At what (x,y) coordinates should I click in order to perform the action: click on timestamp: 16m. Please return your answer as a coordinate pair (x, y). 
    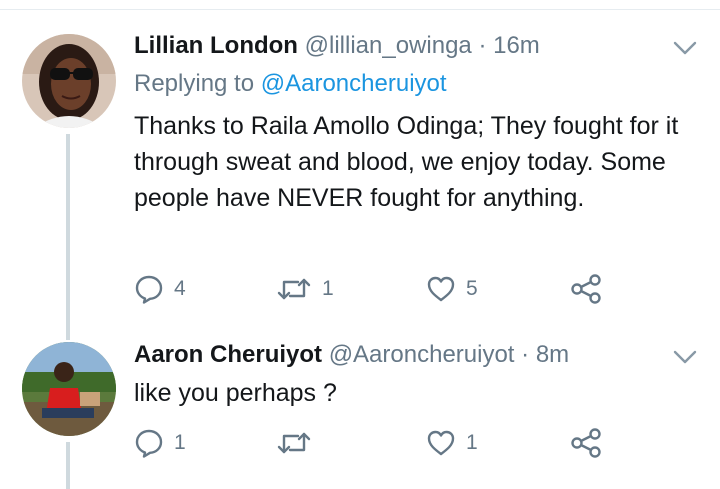
    Looking at the image, I should click on (516, 45).